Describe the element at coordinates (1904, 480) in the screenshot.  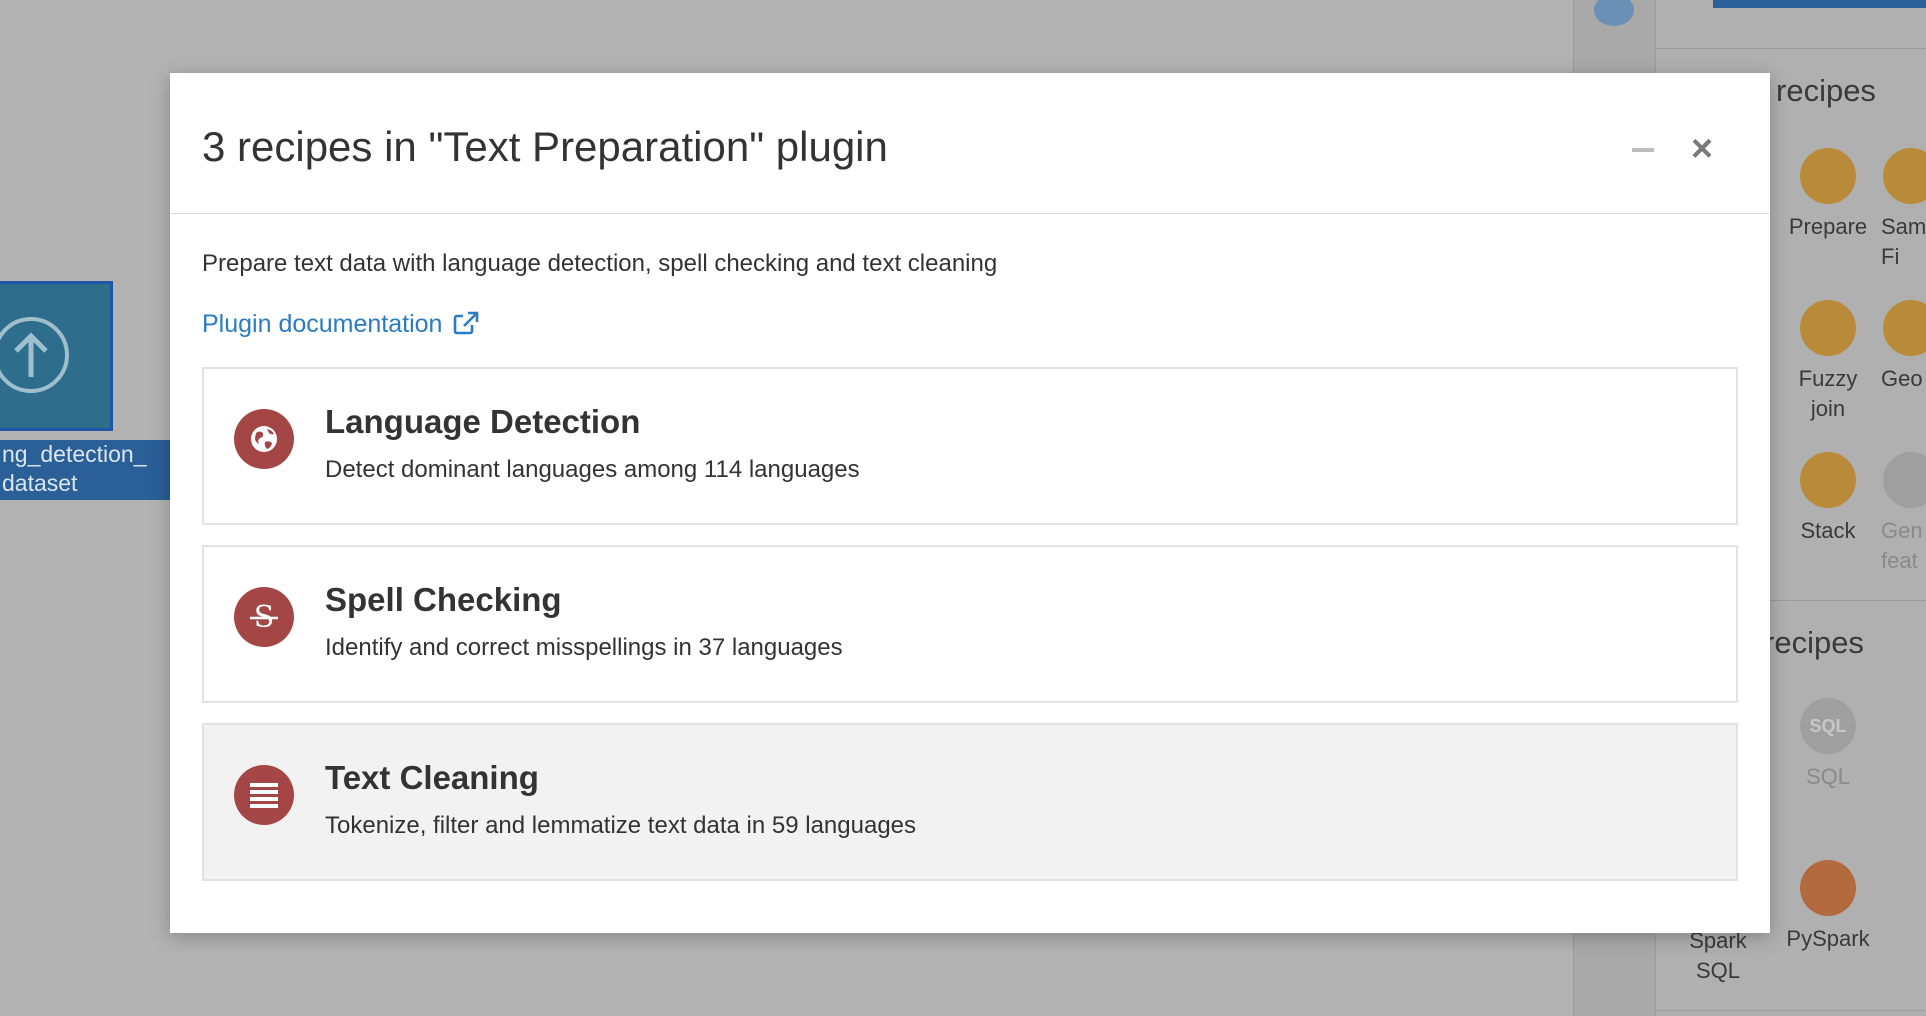
I see `generate-features-icon` at that location.